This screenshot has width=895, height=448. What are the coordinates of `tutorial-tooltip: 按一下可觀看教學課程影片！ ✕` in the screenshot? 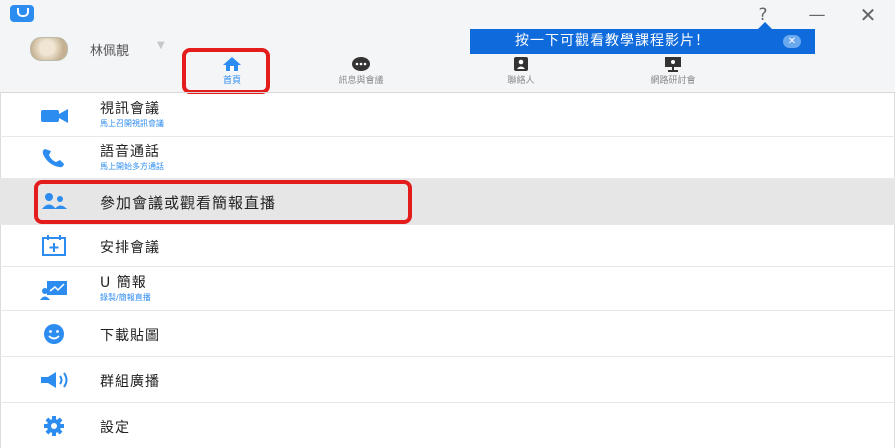 It's located at (642, 38).